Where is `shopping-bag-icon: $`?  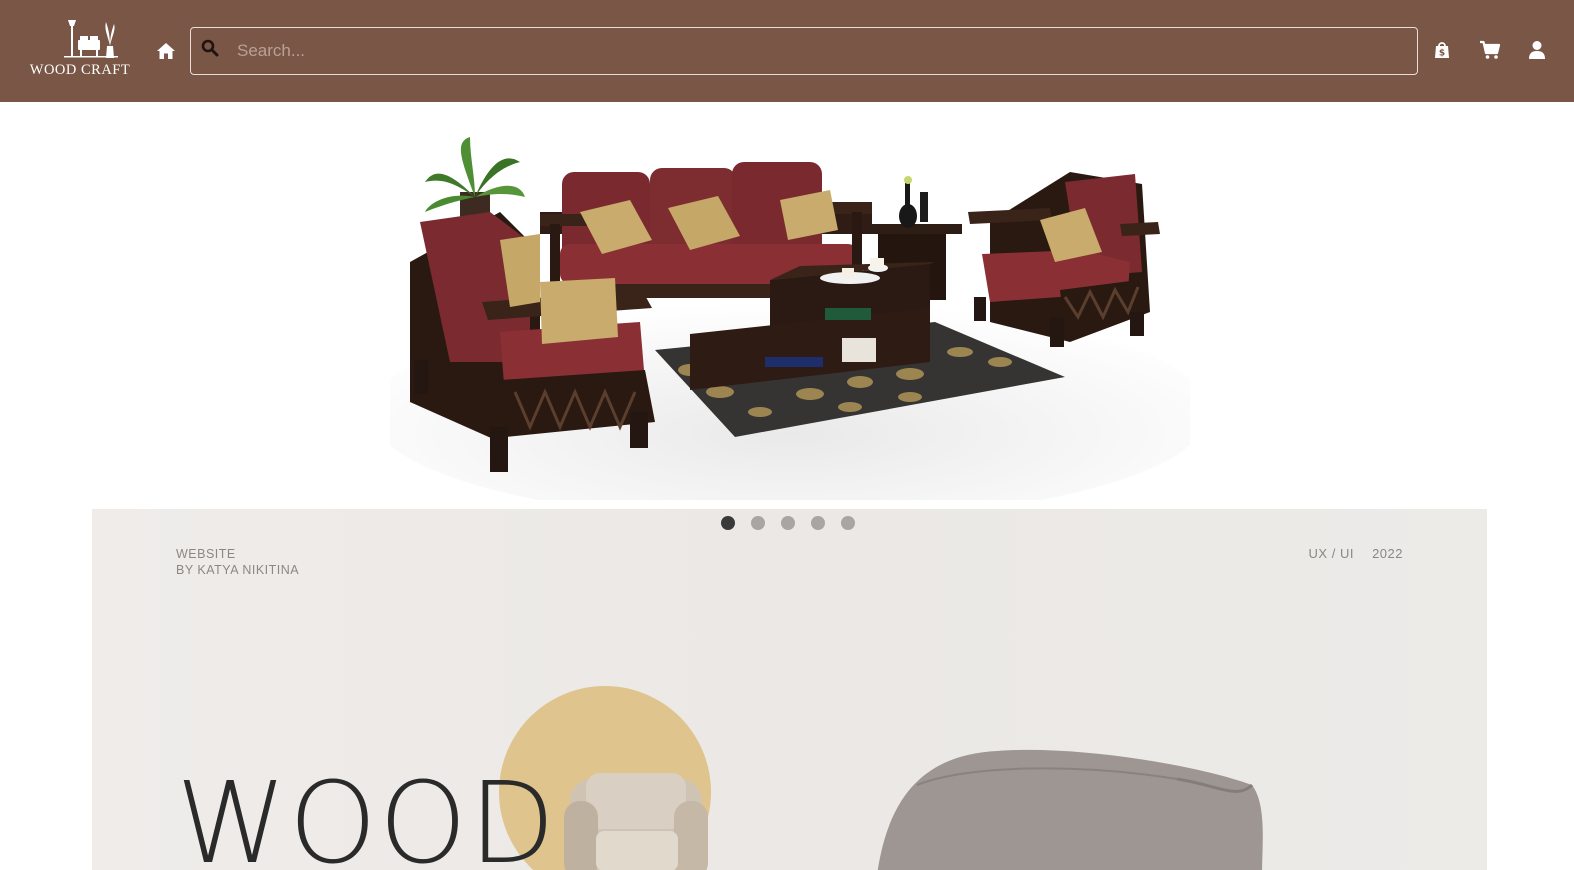 shopping-bag-icon: $ is located at coordinates (1442, 50).